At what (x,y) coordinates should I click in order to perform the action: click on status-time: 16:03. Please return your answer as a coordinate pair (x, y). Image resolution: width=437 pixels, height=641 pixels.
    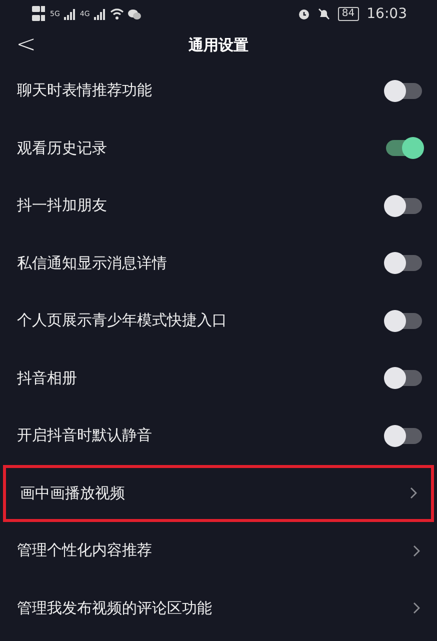
    Looking at the image, I should click on (386, 14).